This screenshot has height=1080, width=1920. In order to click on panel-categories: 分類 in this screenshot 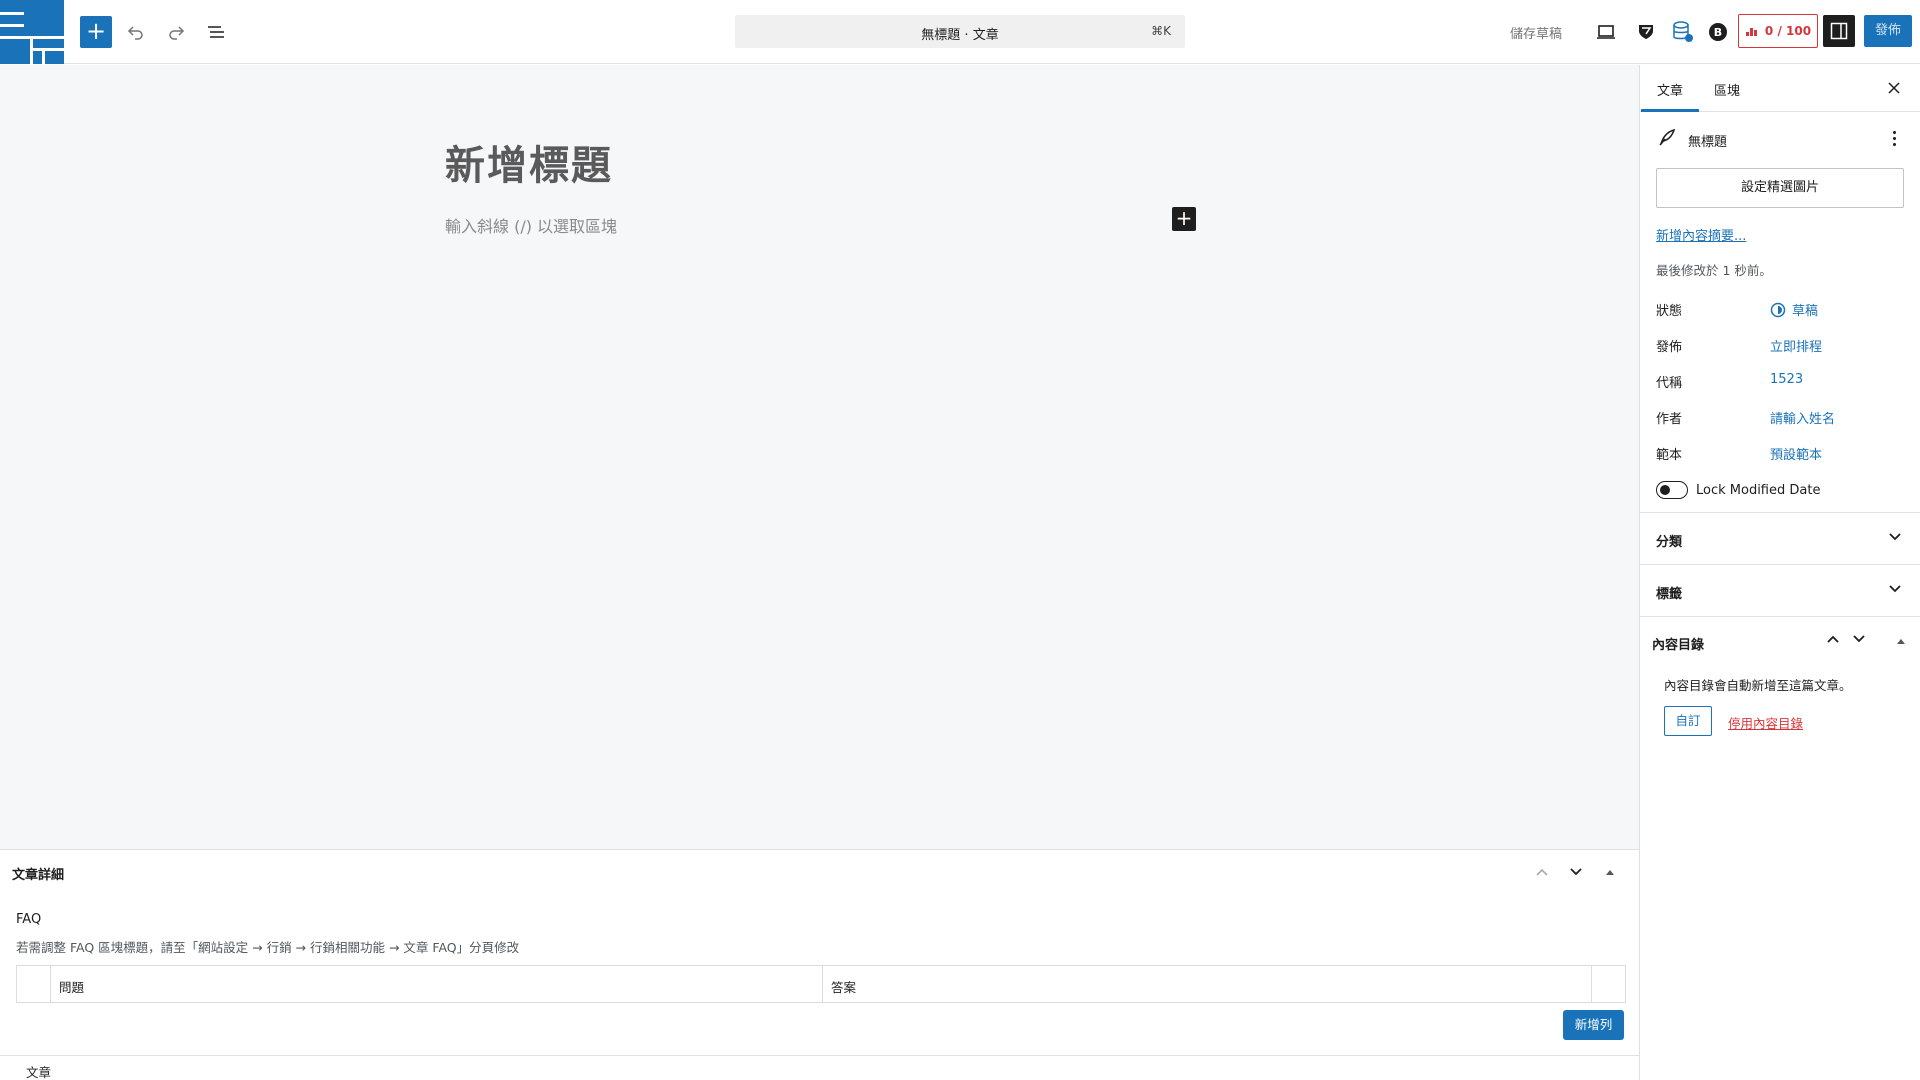, I will do `click(1780, 538)`.